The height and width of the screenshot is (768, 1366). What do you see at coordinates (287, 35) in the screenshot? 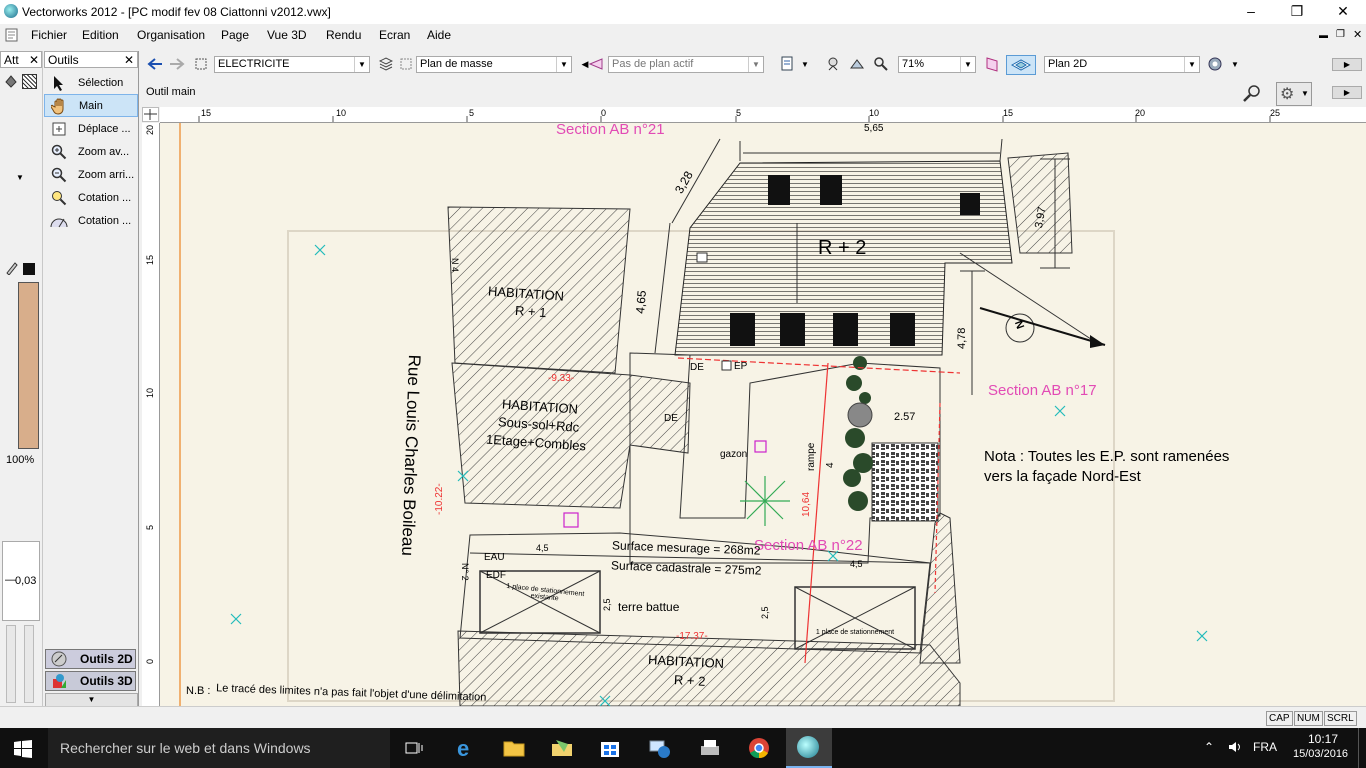
I see `menu-vue3d: Vue 3D` at bounding box center [287, 35].